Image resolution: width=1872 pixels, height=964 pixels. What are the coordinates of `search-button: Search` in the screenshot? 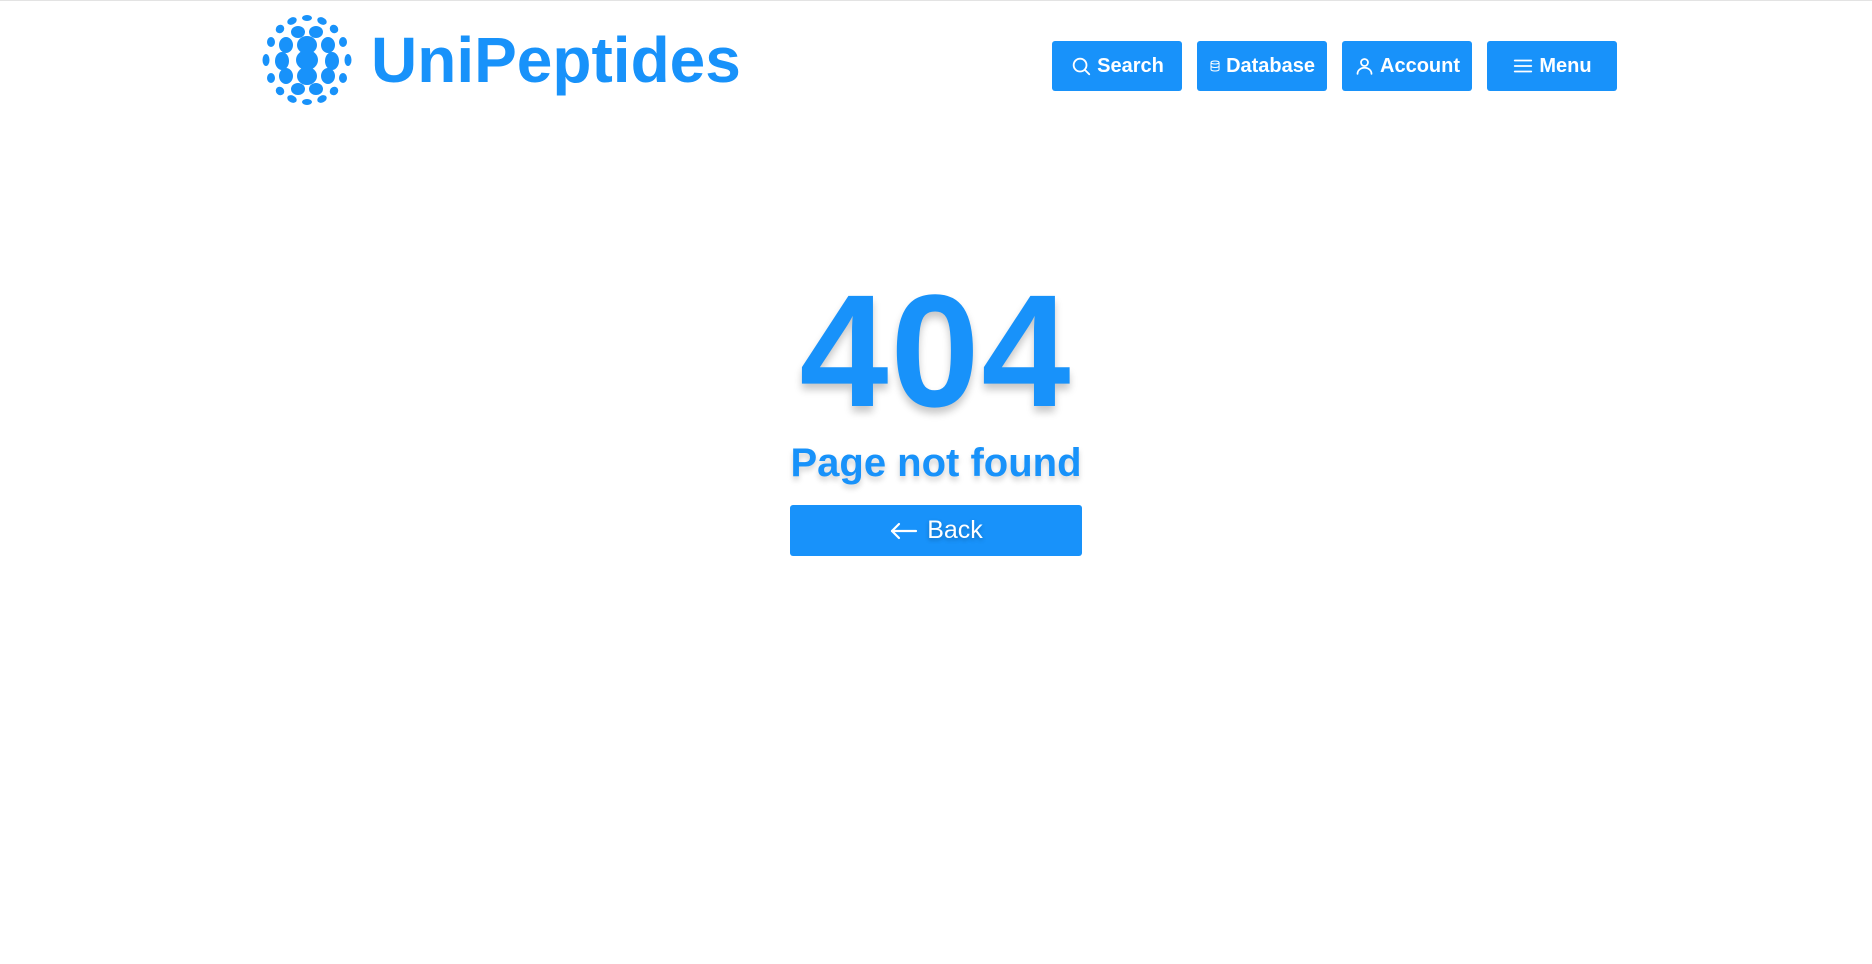 It's located at (1117, 66).